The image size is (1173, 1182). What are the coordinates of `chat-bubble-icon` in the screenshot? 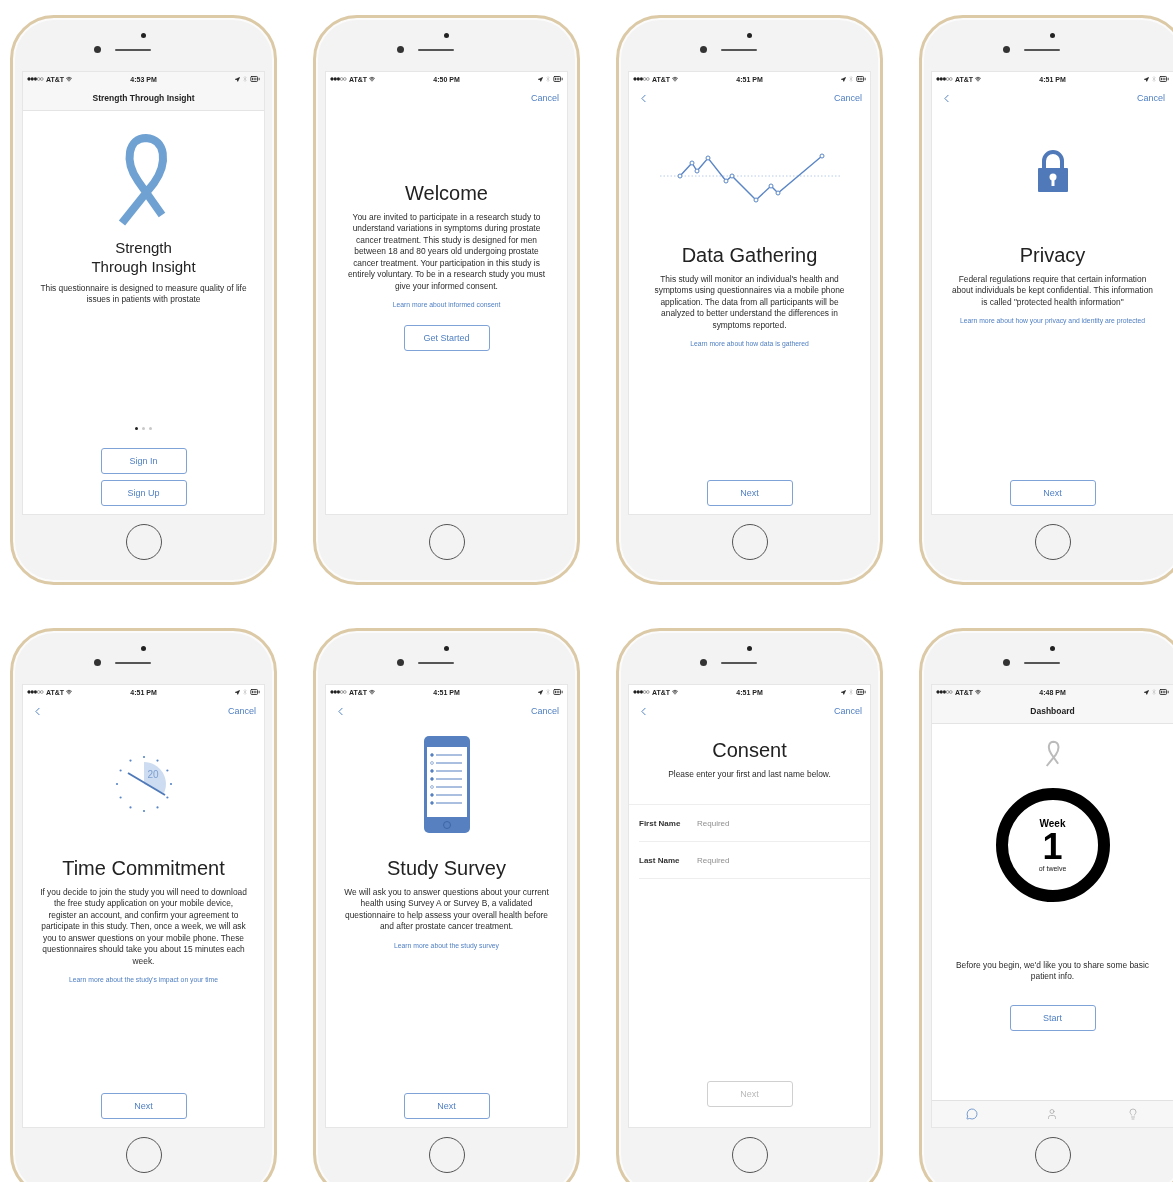 It's located at (972, 1114).